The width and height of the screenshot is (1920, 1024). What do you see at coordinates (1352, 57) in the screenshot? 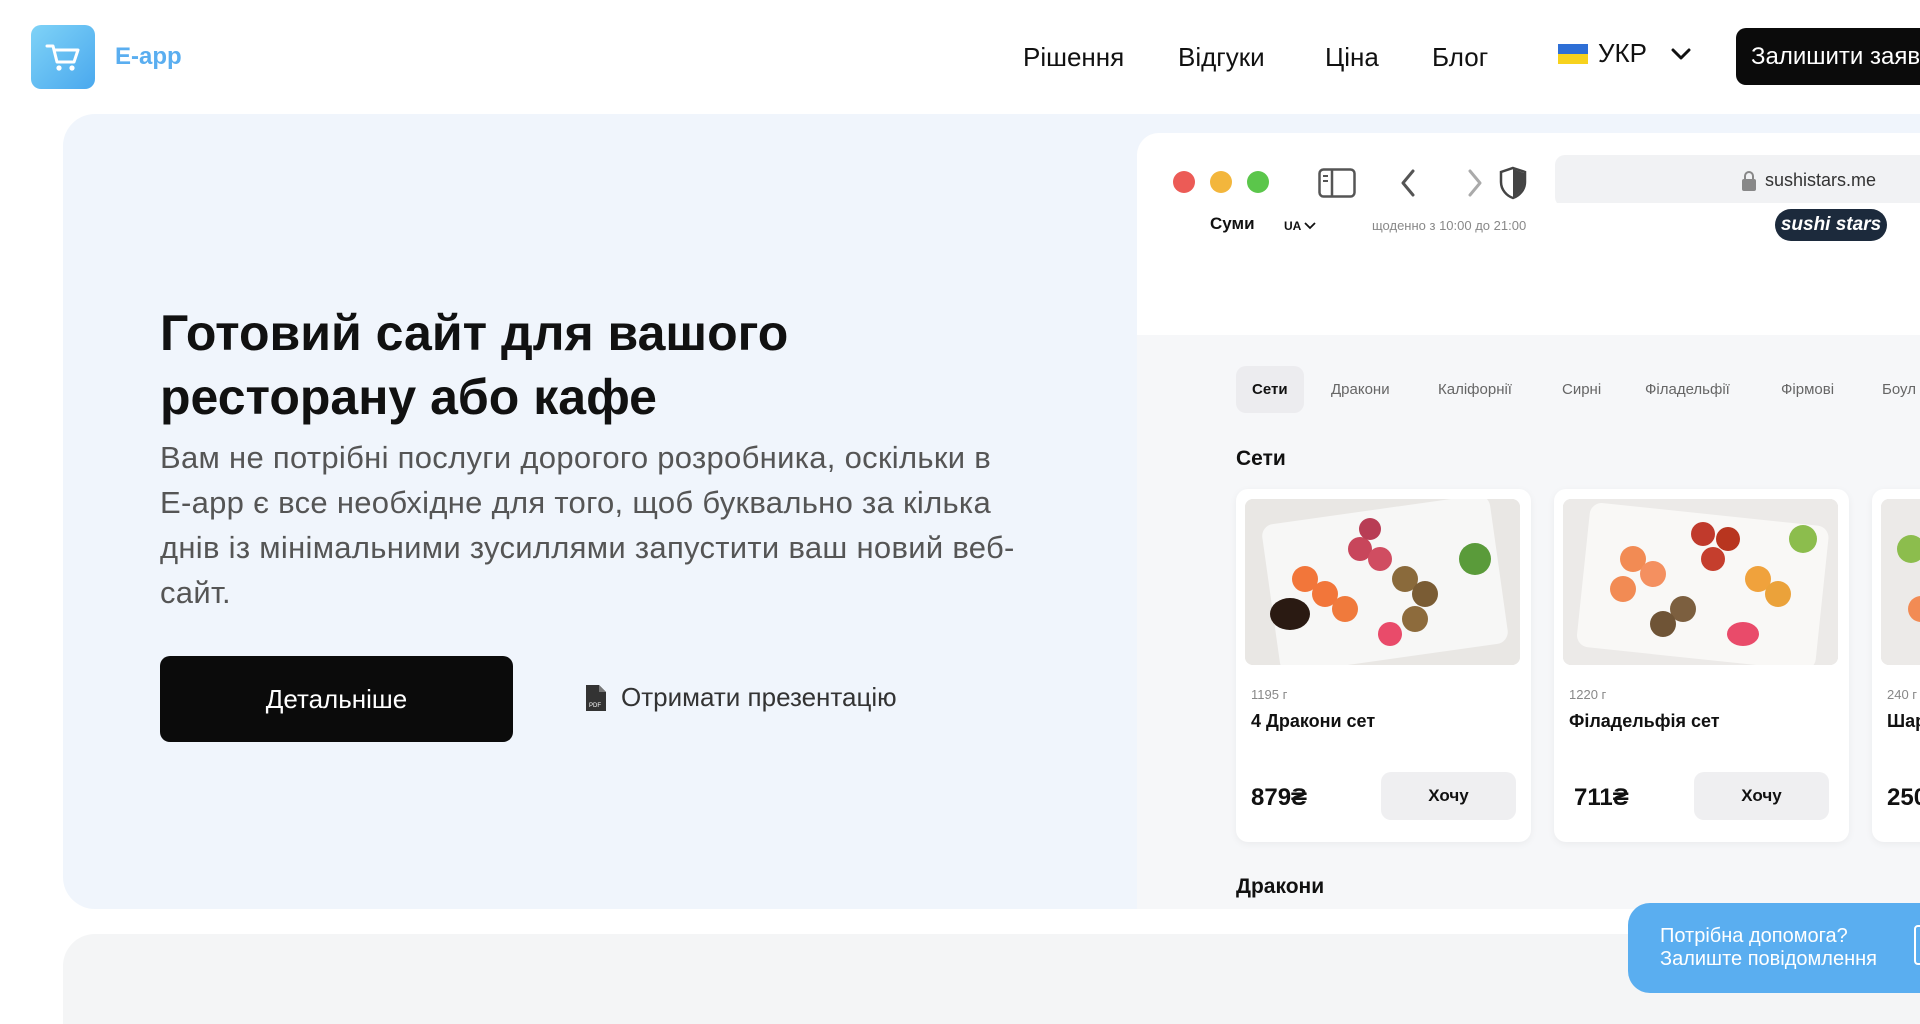
I see `nav-item-price: Ціна` at bounding box center [1352, 57].